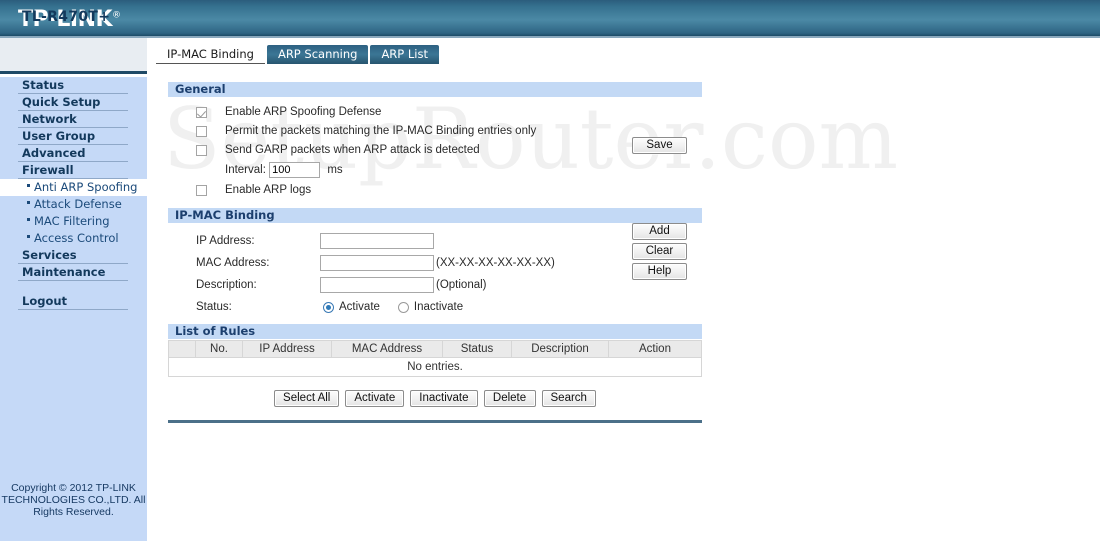 The width and height of the screenshot is (1100, 541). What do you see at coordinates (550, 19) in the screenshot?
I see `header-banner: TP-LINK®` at bounding box center [550, 19].